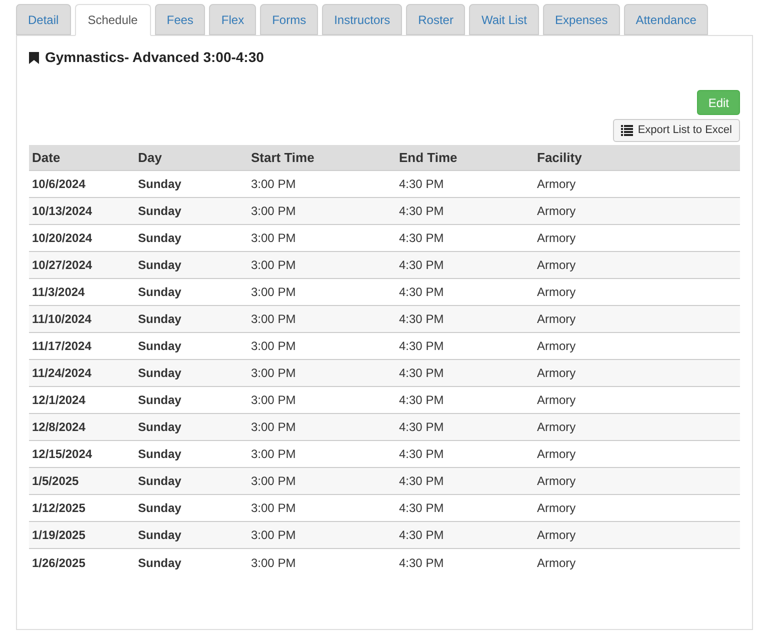  I want to click on bookmark-icon, so click(34, 58).